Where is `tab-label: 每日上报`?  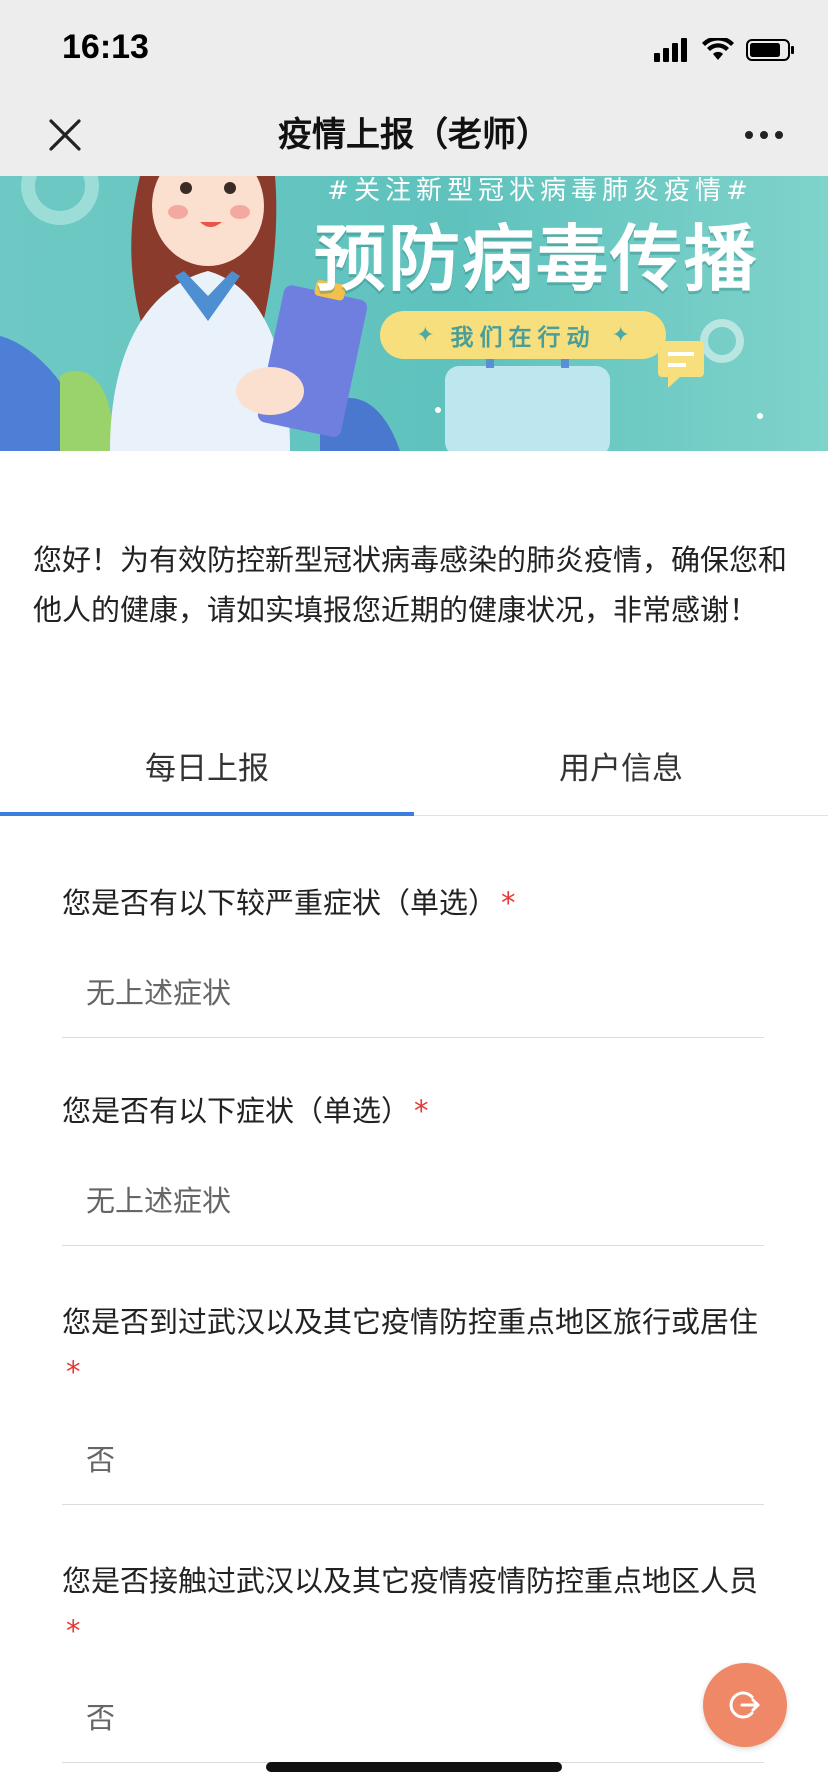
tab-label: 每日上报 is located at coordinates (207, 769).